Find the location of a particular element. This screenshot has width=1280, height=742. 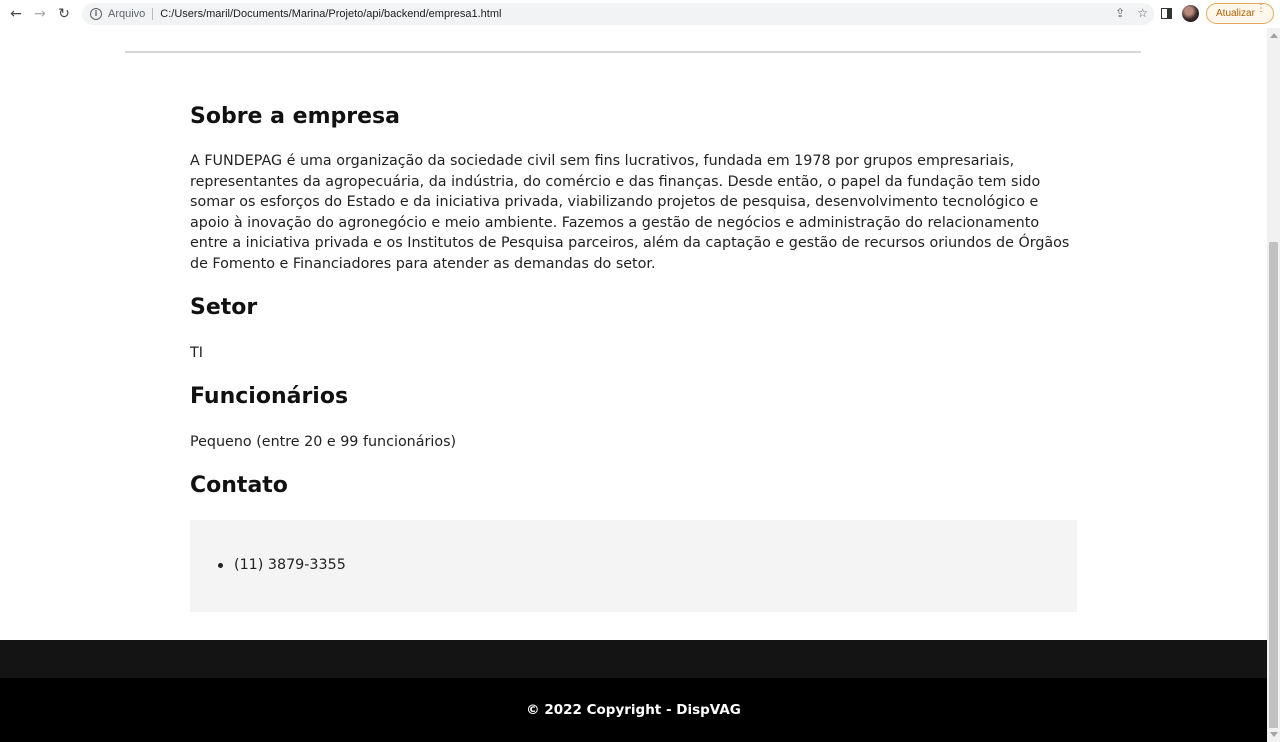

menu-icon: ⋮ is located at coordinates (1261, 8).